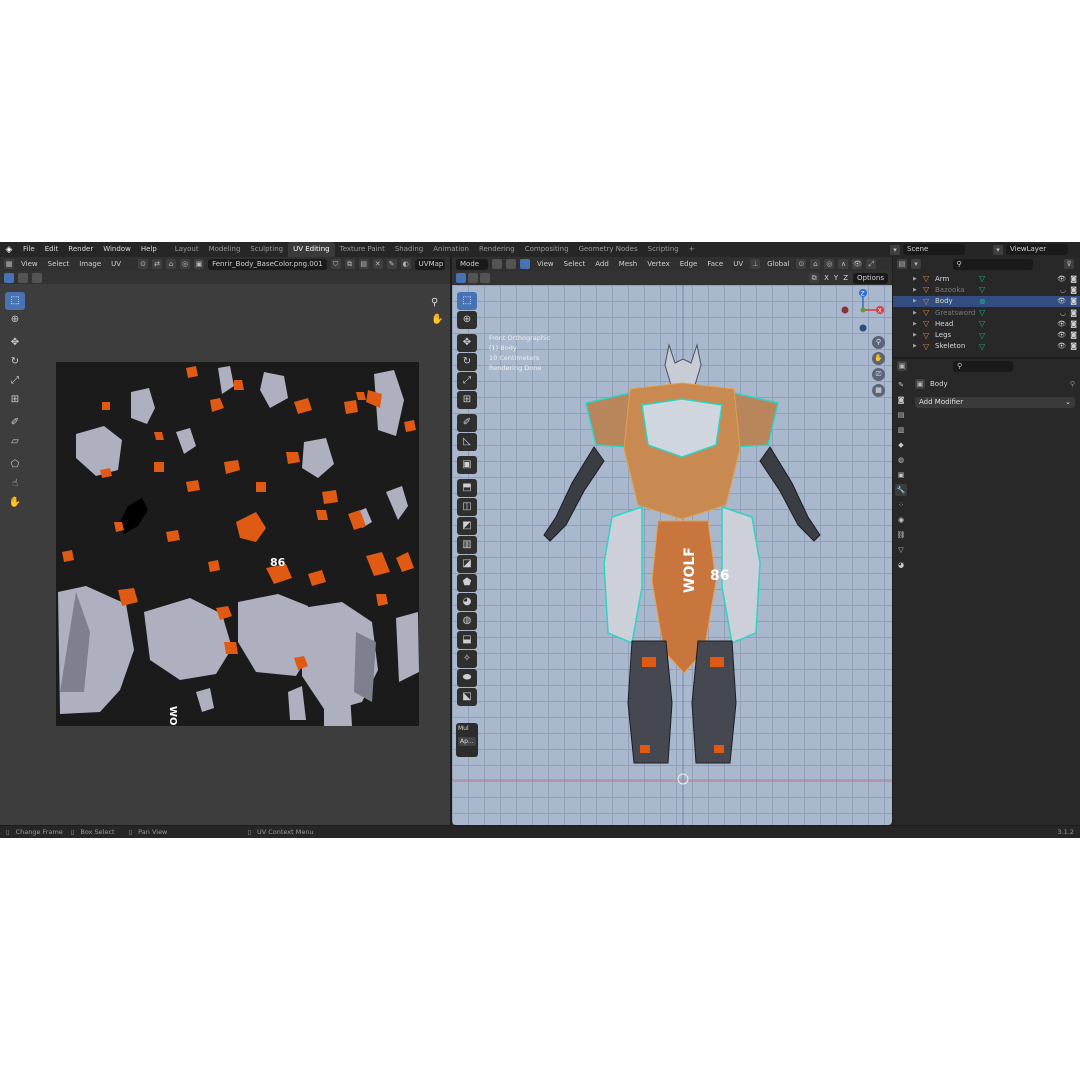 The height and width of the screenshot is (1080, 1080). Describe the element at coordinates (467, 488) in the screenshot. I see `extrude-tool-icon: ⬒` at that location.